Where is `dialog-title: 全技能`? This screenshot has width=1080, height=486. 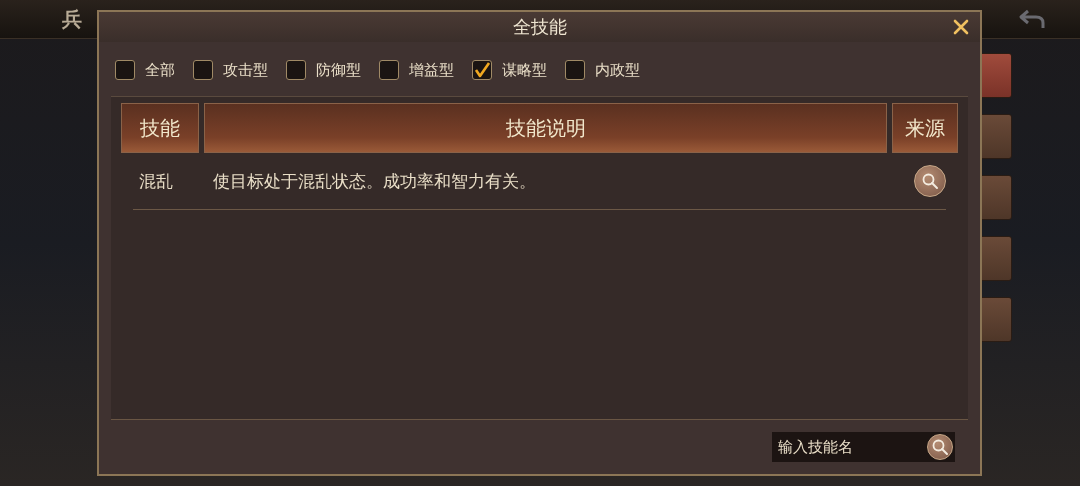
dialog-title: 全技能 is located at coordinates (539, 27).